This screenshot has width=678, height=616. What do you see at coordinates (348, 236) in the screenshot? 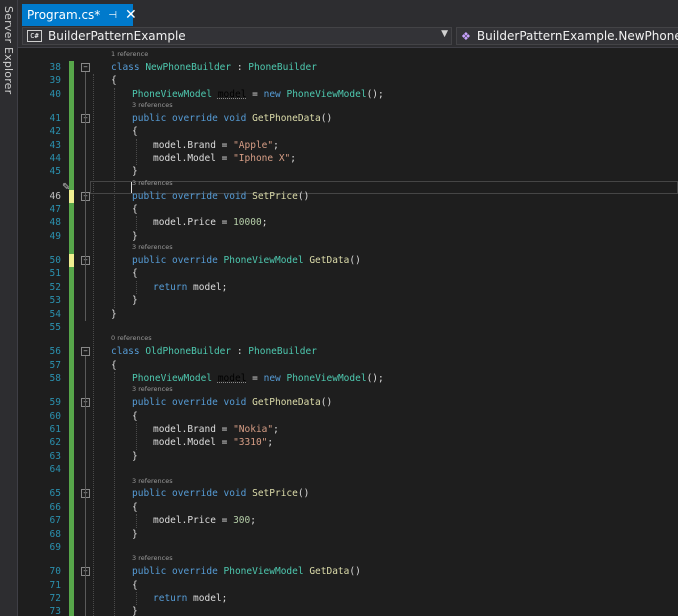
I see `code-line: 49}` at bounding box center [348, 236].